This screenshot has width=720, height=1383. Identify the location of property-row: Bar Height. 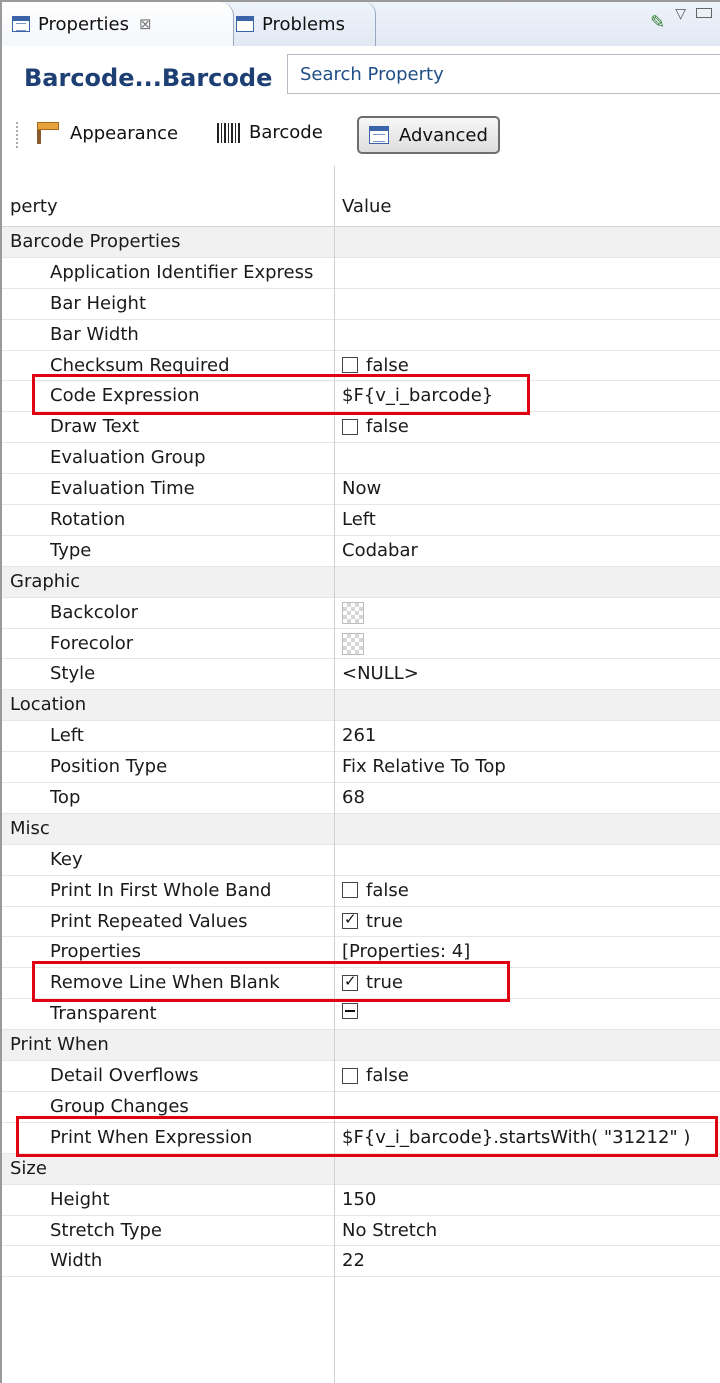
(361, 304).